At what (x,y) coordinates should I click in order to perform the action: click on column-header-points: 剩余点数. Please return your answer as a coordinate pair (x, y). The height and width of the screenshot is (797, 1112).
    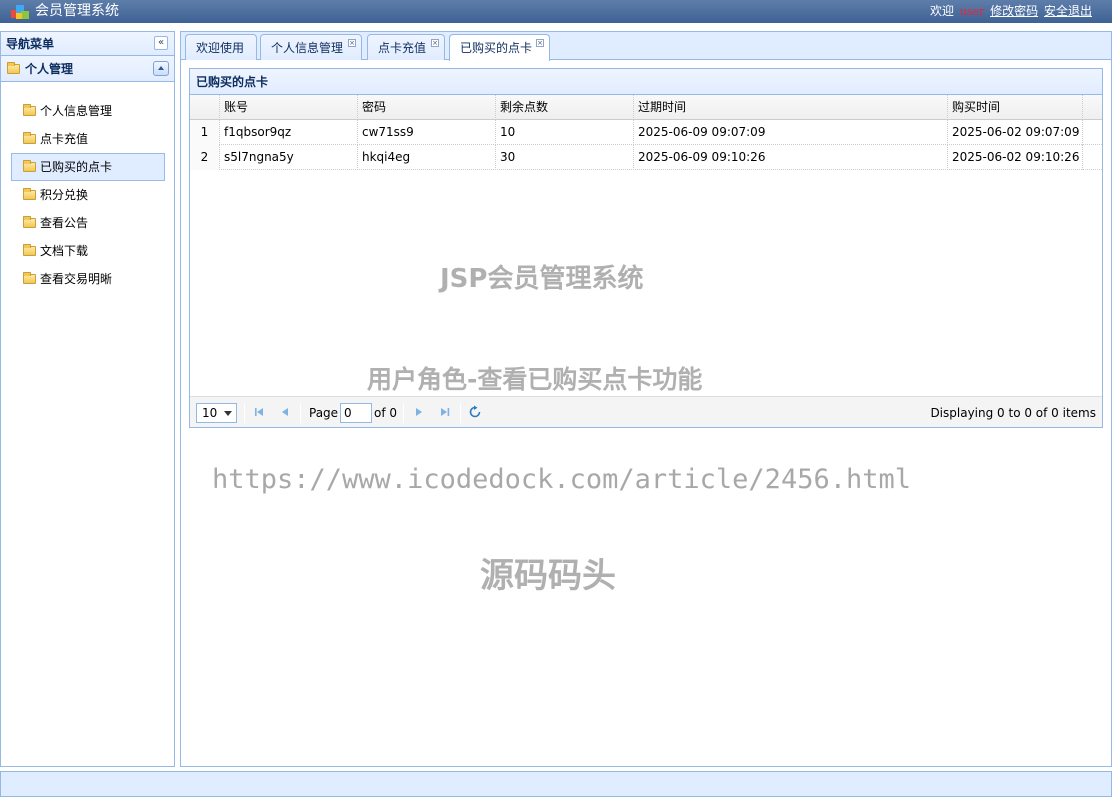
    Looking at the image, I should click on (565, 107).